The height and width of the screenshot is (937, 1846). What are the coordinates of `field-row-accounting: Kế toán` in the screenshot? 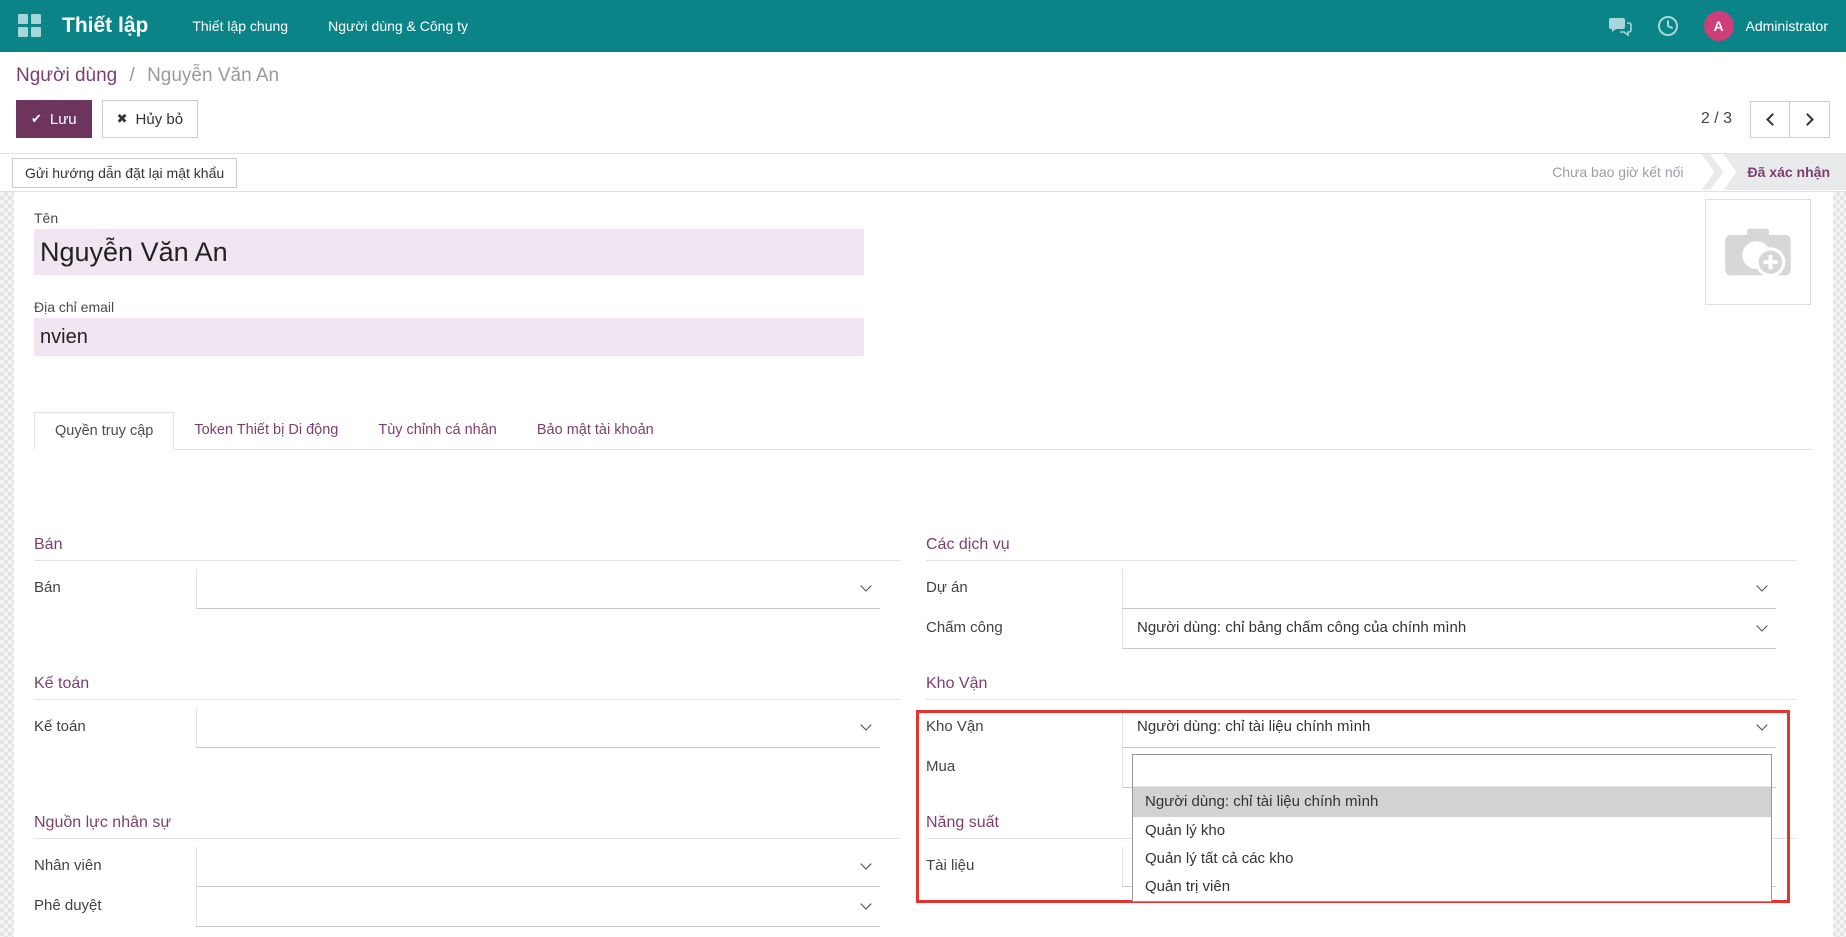 It's located at (467, 728).